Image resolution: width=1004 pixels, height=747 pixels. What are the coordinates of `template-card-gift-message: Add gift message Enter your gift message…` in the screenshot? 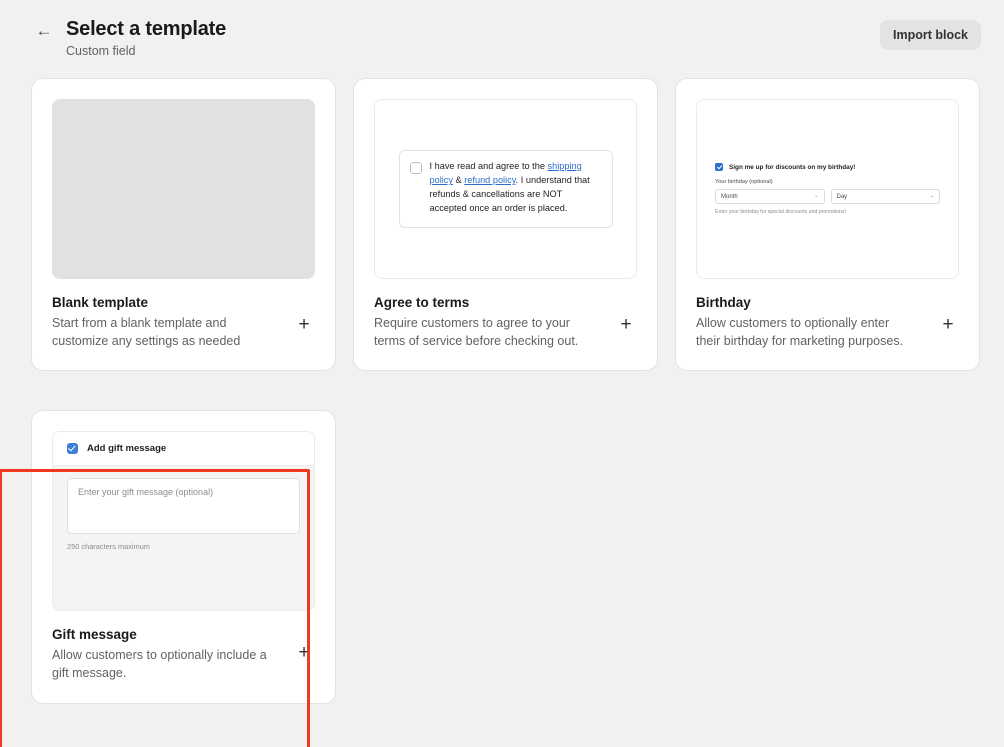 It's located at (183, 557).